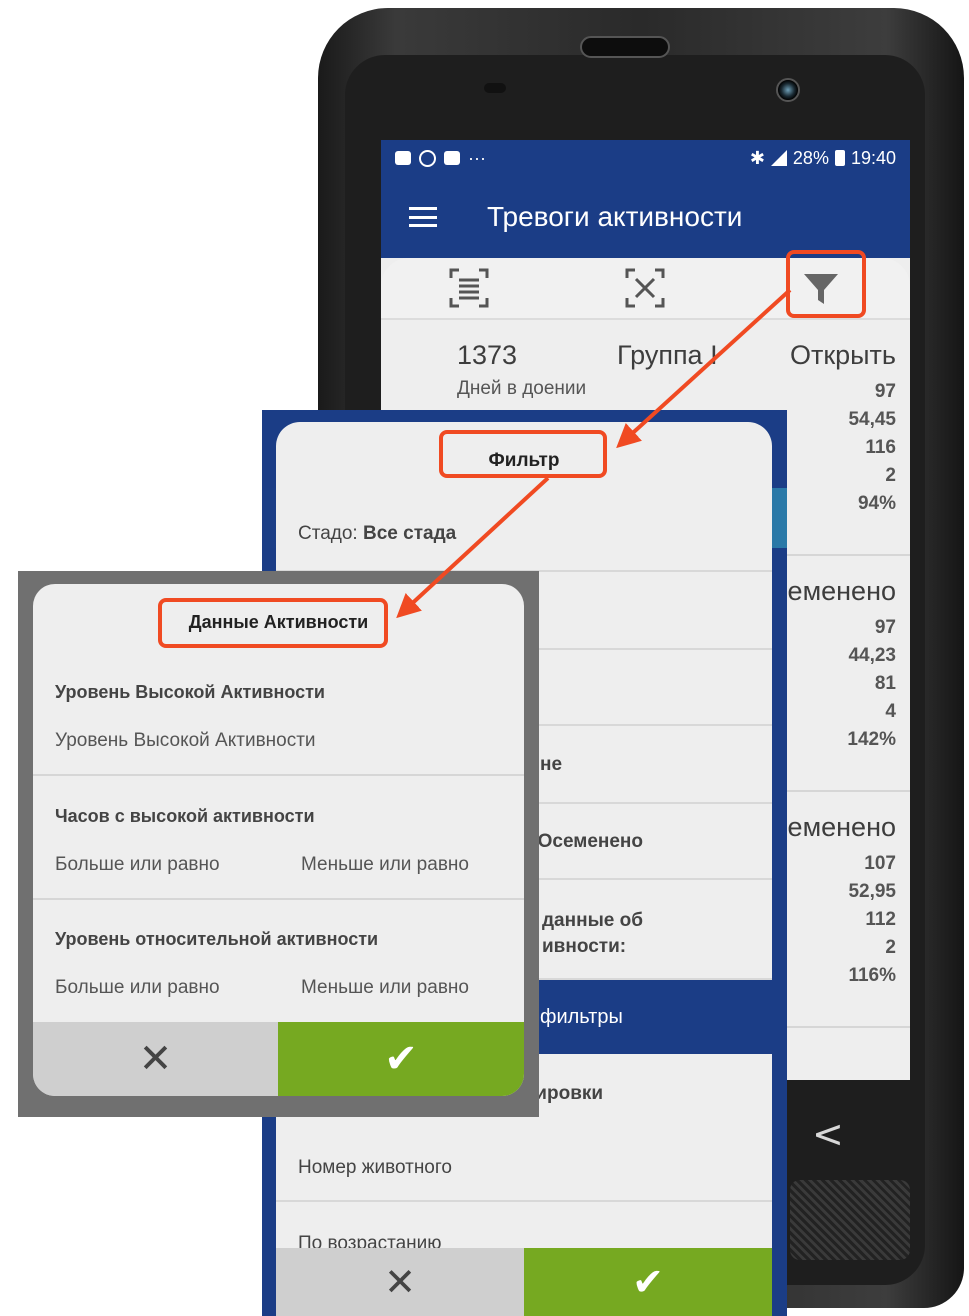 Image resolution: width=969 pixels, height=1316 pixels. What do you see at coordinates (810, 157) in the screenshot?
I see `battery-percent: 28%` at bounding box center [810, 157].